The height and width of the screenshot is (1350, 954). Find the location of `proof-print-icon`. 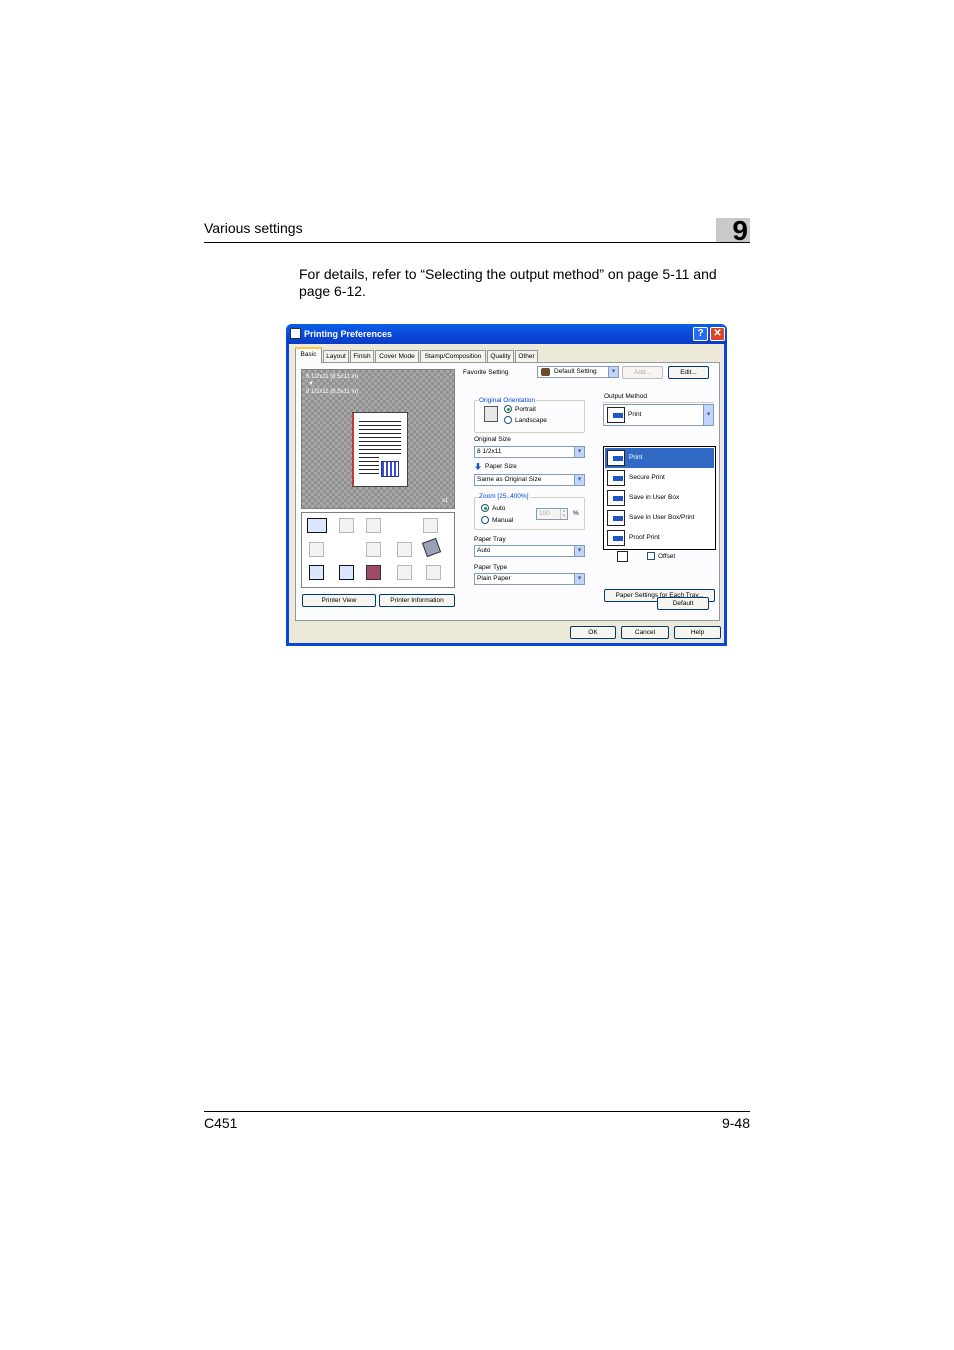

proof-print-icon is located at coordinates (616, 538).